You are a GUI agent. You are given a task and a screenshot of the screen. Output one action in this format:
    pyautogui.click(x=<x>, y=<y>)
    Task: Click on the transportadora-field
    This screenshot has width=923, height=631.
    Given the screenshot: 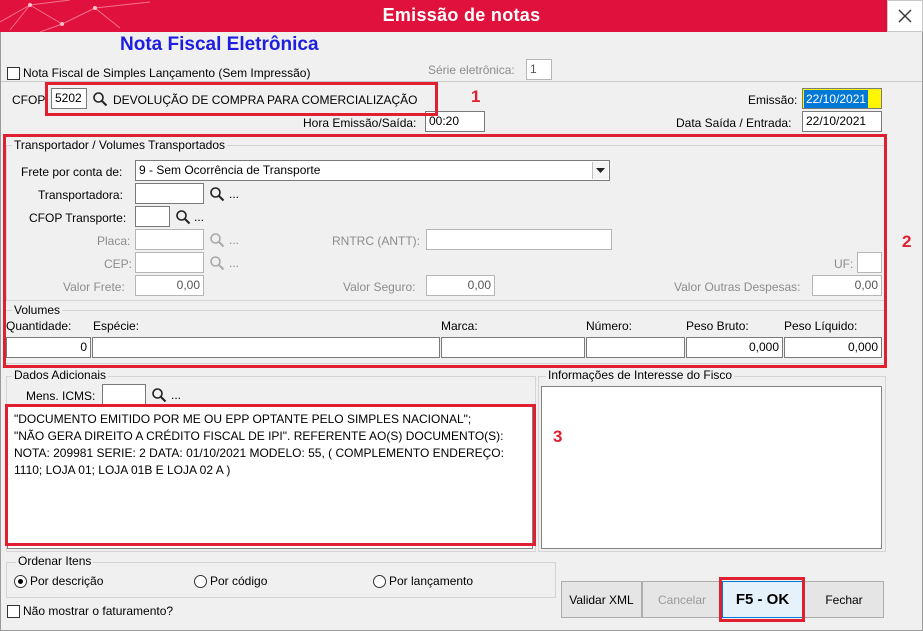 What is the action you would take?
    pyautogui.click(x=169, y=193)
    